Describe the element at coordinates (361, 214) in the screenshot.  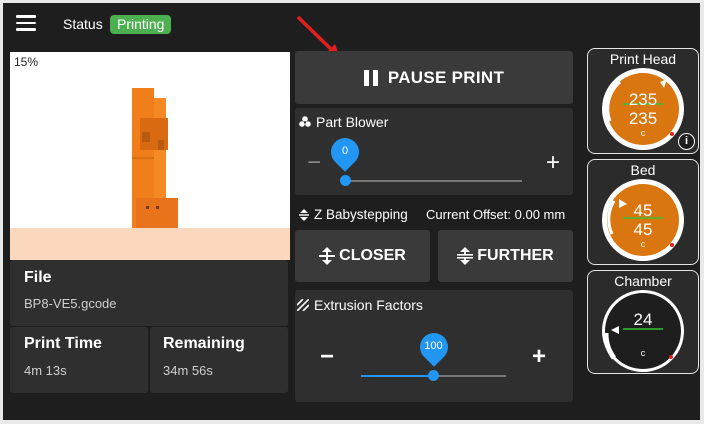
I see `babystepping-title: Z Babystepping` at that location.